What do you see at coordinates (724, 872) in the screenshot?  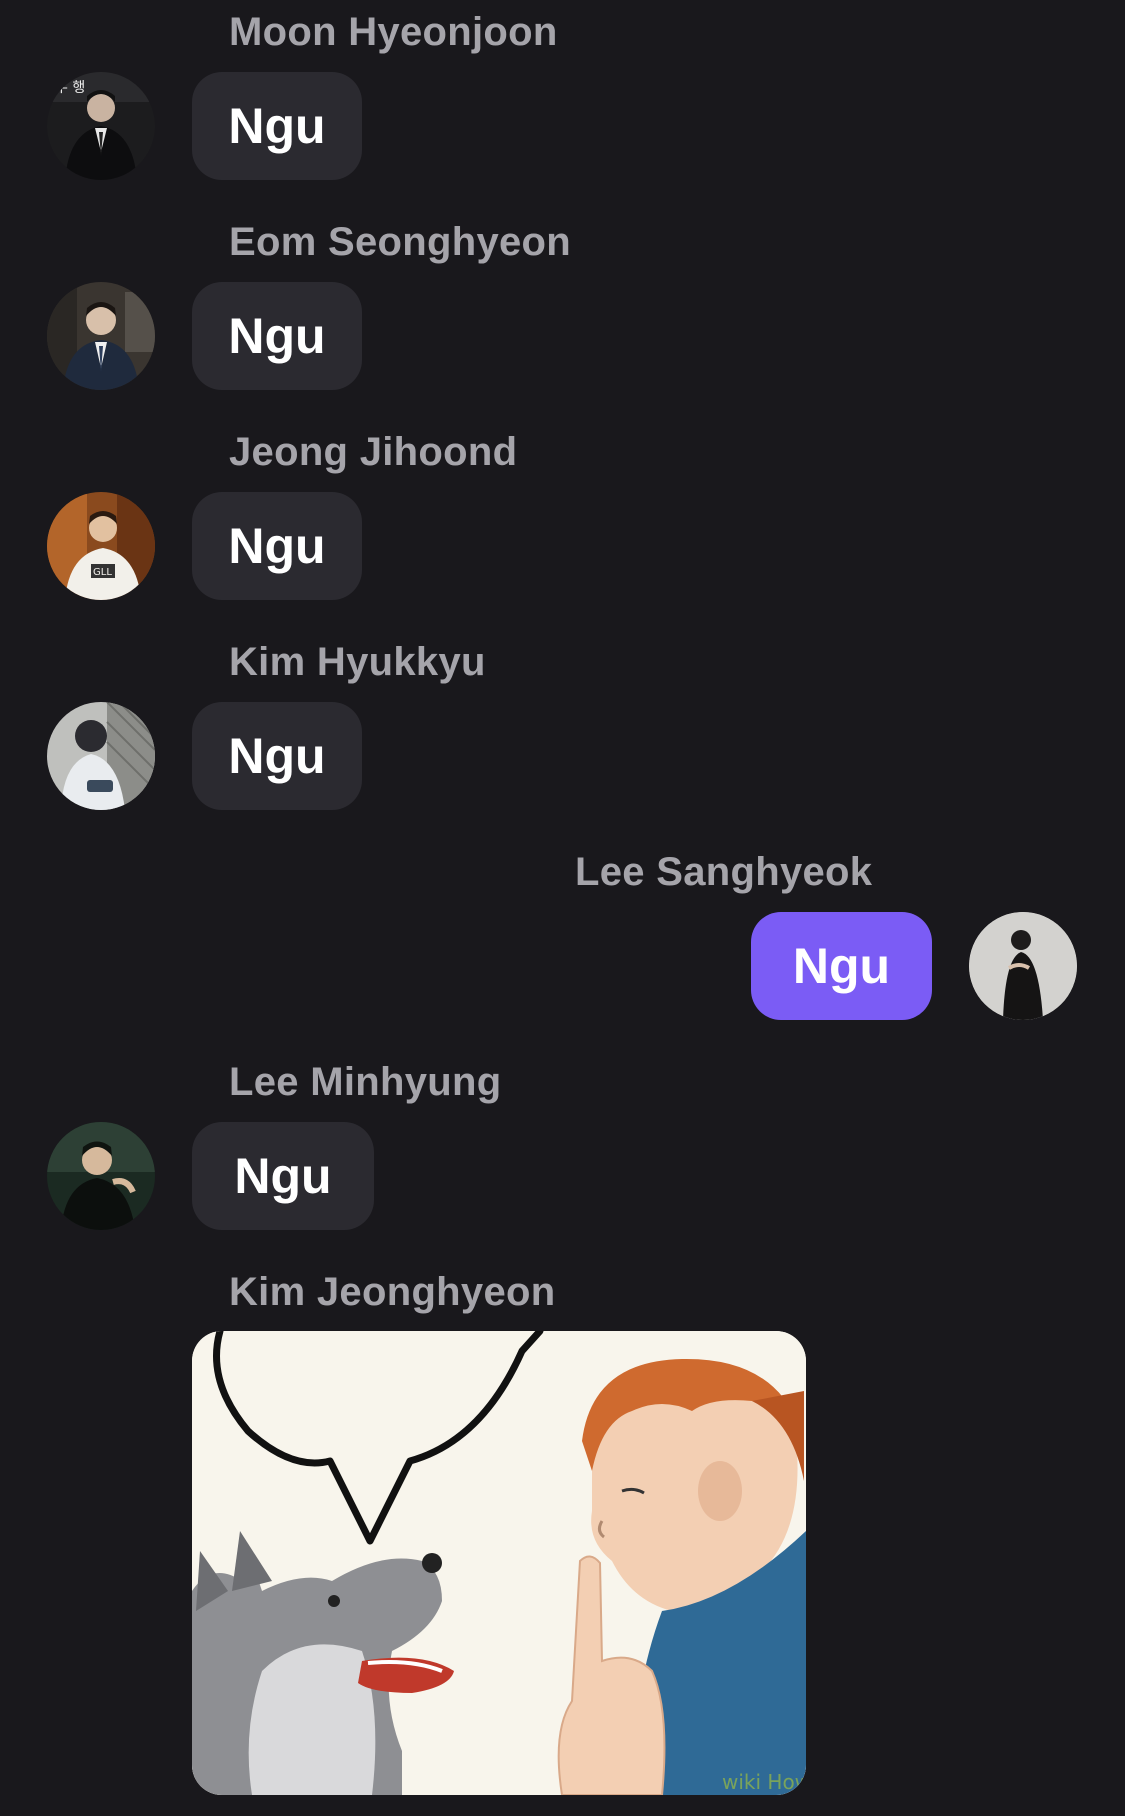 I see `sender-name: Lee Sanghyeok` at bounding box center [724, 872].